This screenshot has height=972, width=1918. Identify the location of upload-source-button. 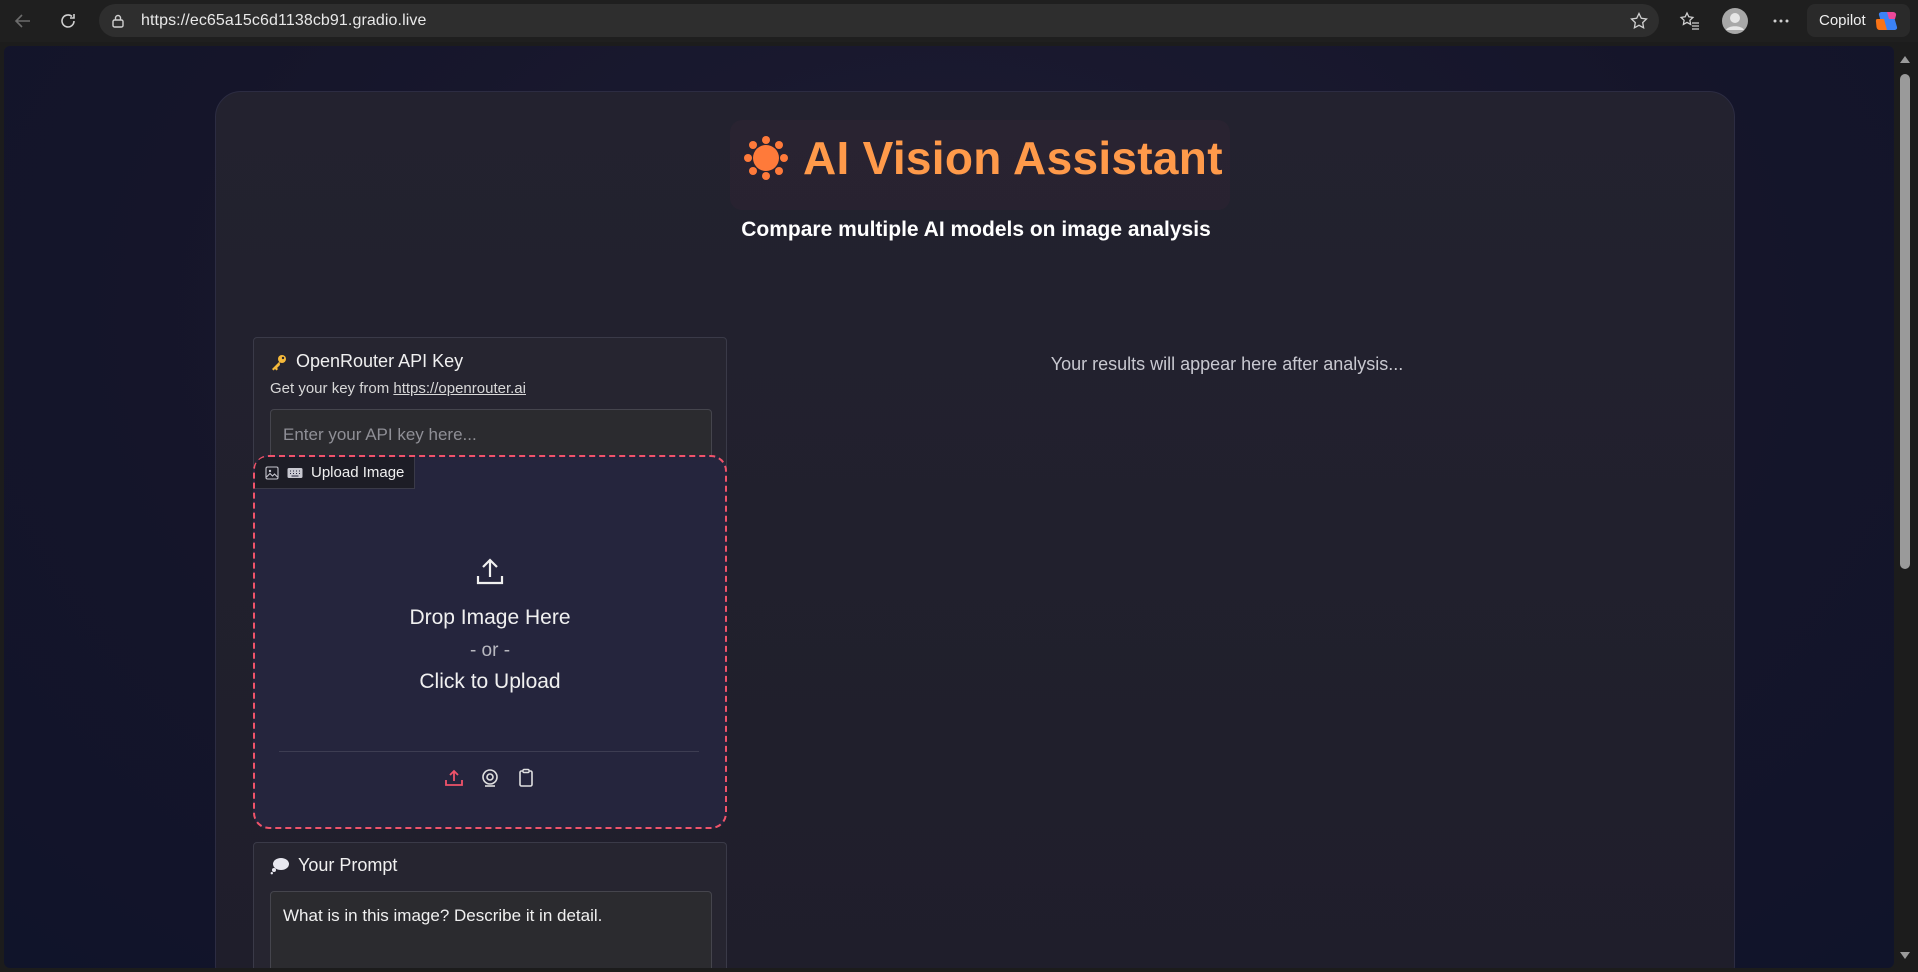
(454, 778).